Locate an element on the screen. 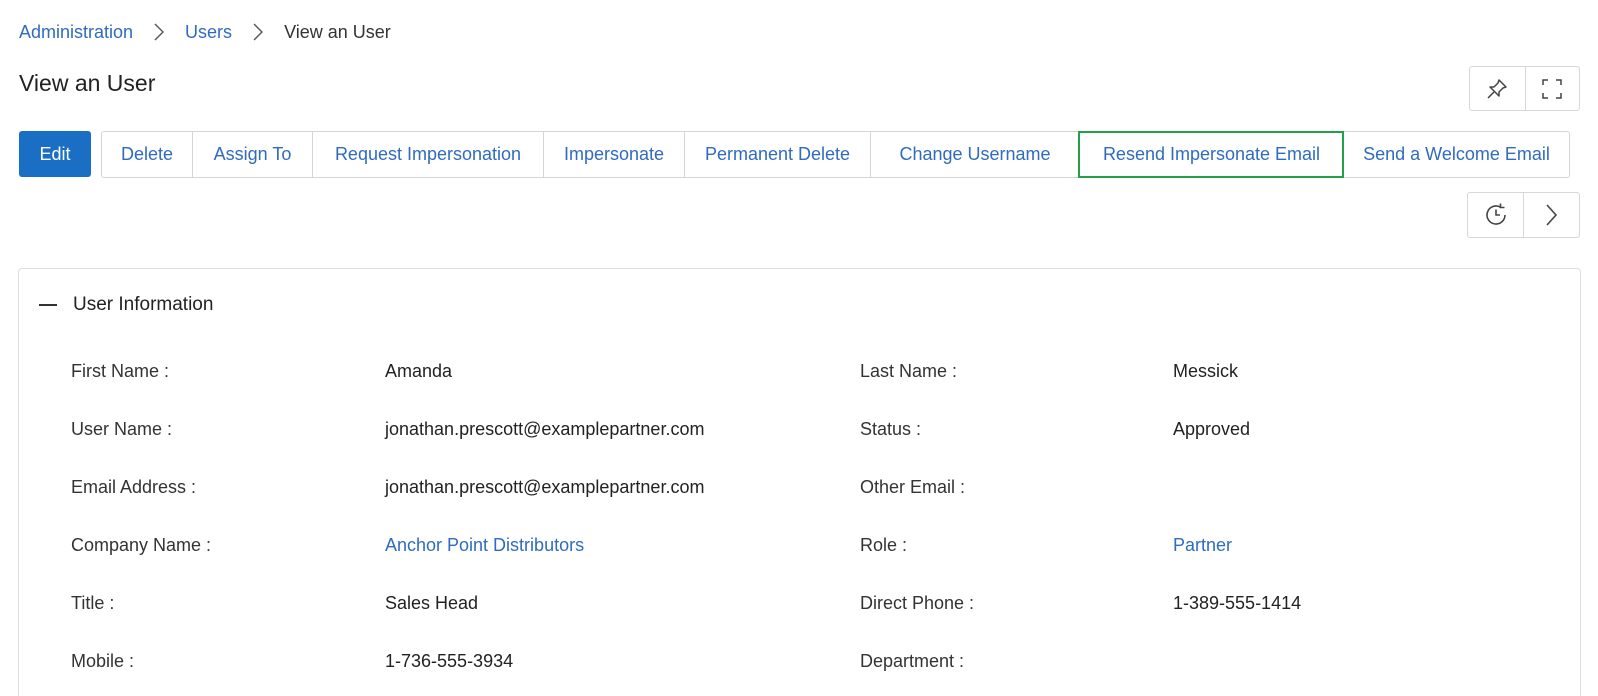  breadcrumb-users: Users is located at coordinates (208, 32).